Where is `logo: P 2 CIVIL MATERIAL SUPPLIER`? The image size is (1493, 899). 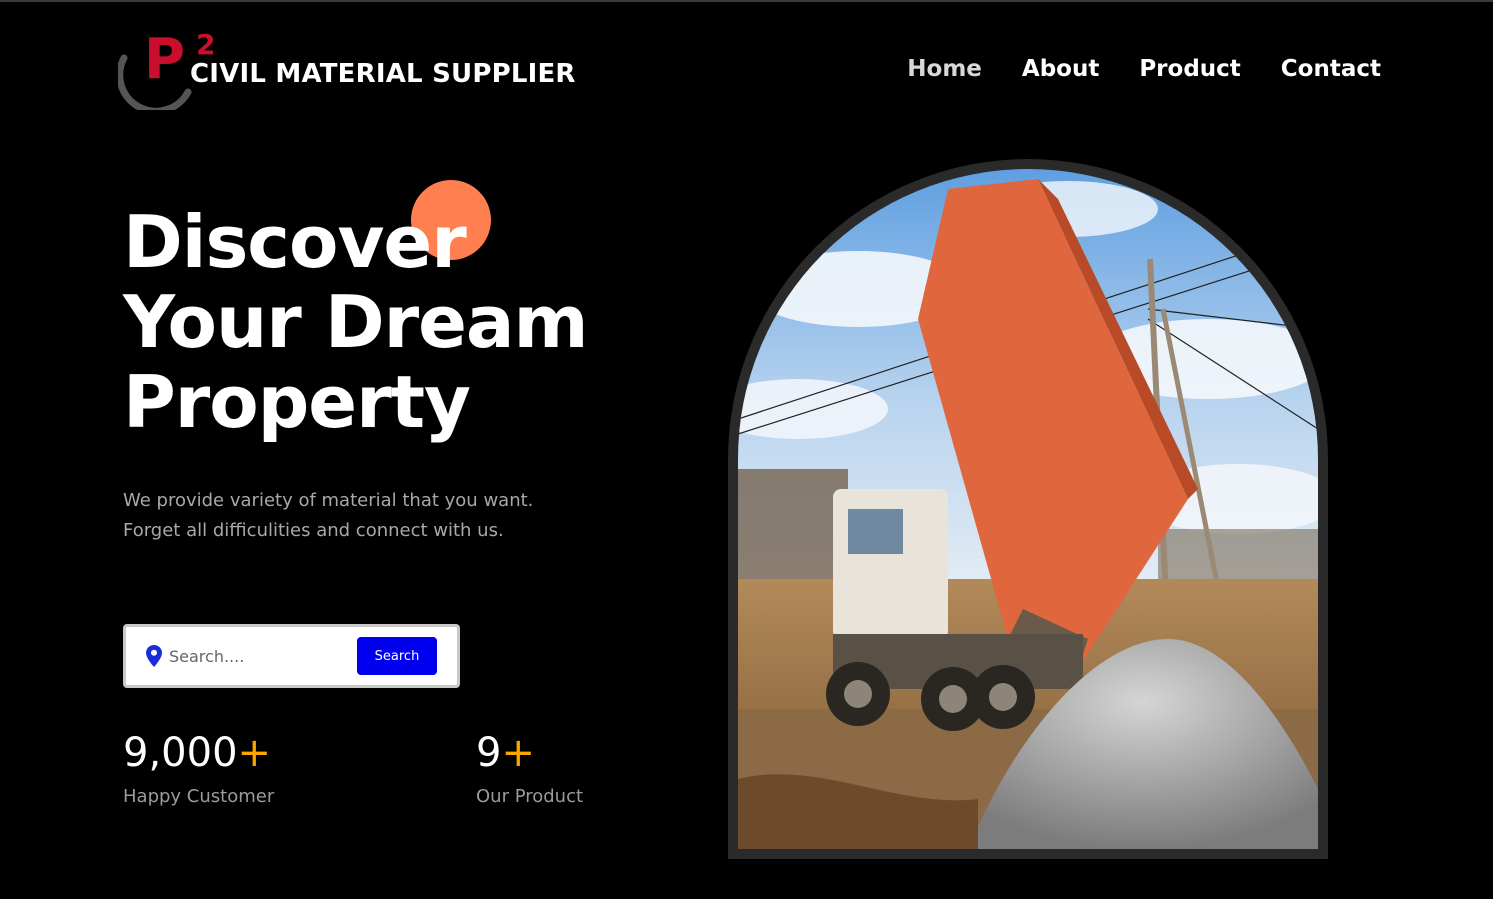 logo: P 2 CIVIL MATERIAL SUPPLIER is located at coordinates (345, 71).